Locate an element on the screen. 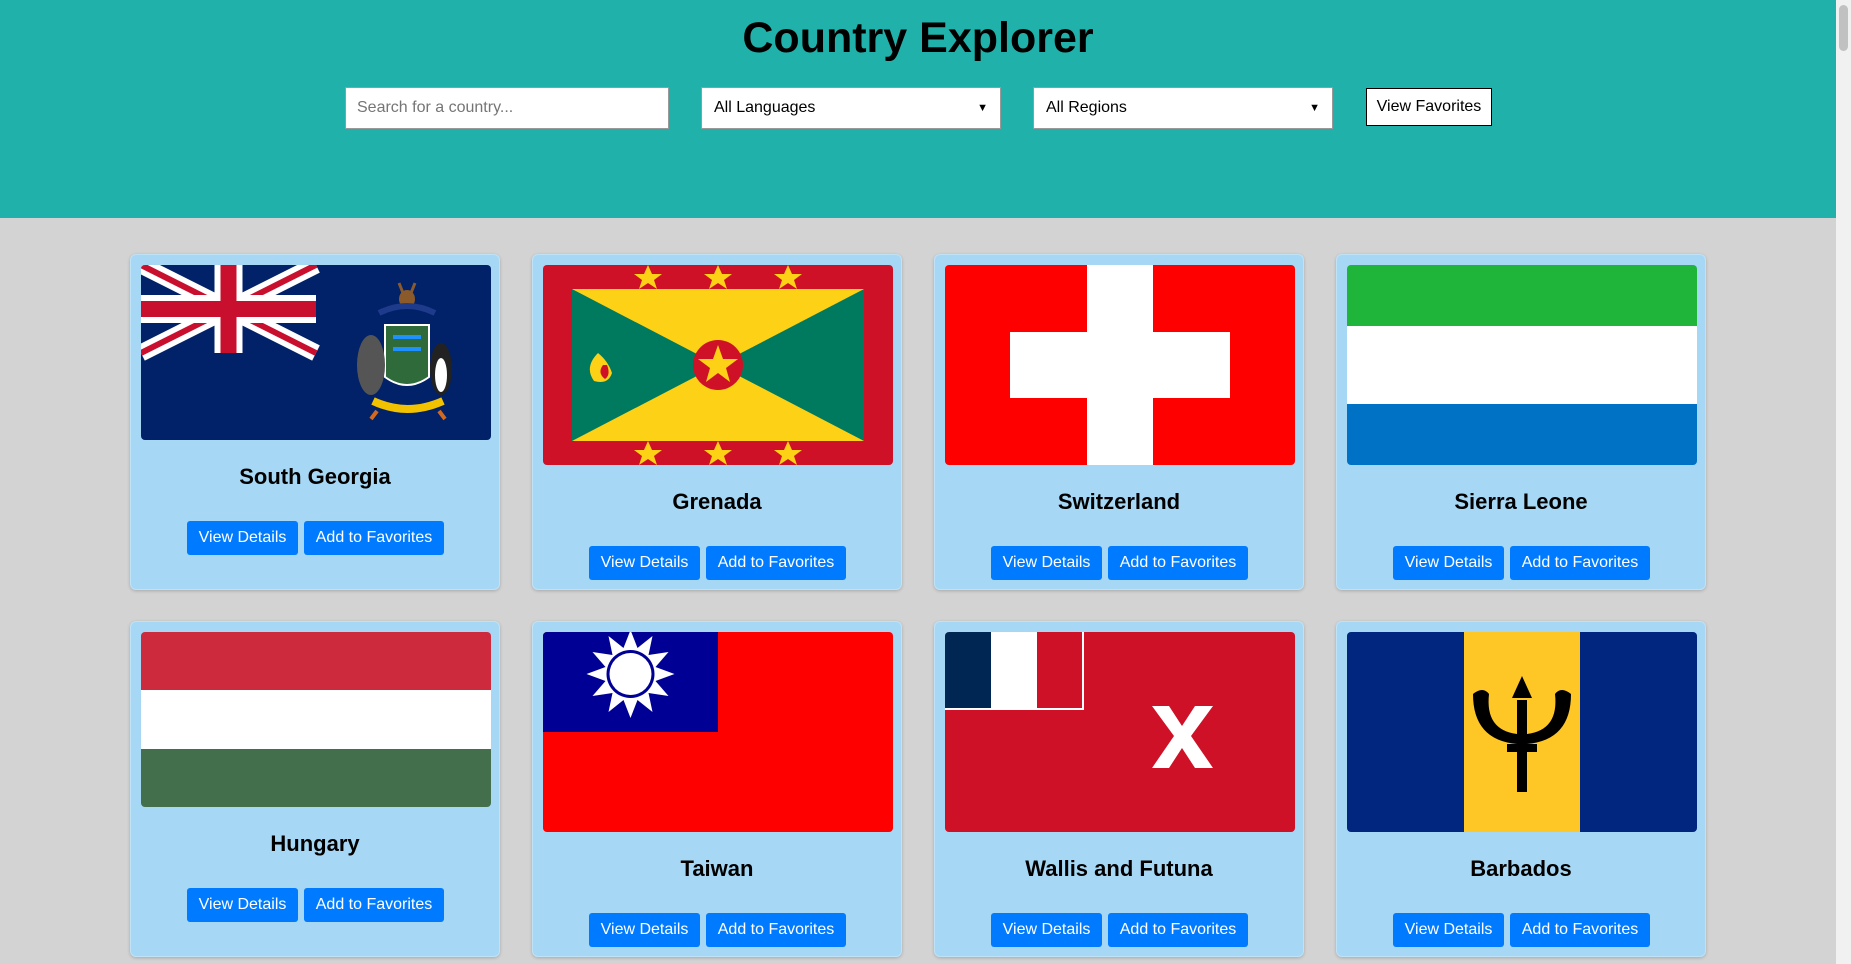 This screenshot has height=964, width=1851. region-select: All Regions ▼ is located at coordinates (1183, 108).